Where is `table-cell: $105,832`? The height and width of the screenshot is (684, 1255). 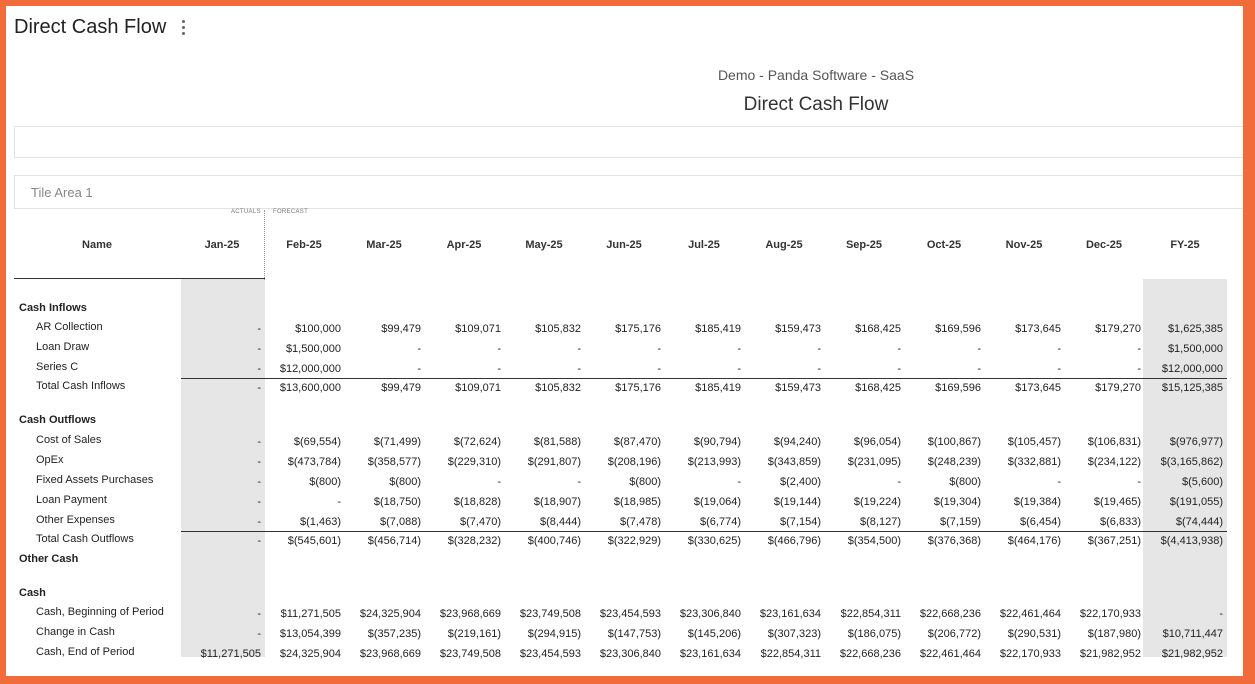
table-cell: $105,832 is located at coordinates (558, 329).